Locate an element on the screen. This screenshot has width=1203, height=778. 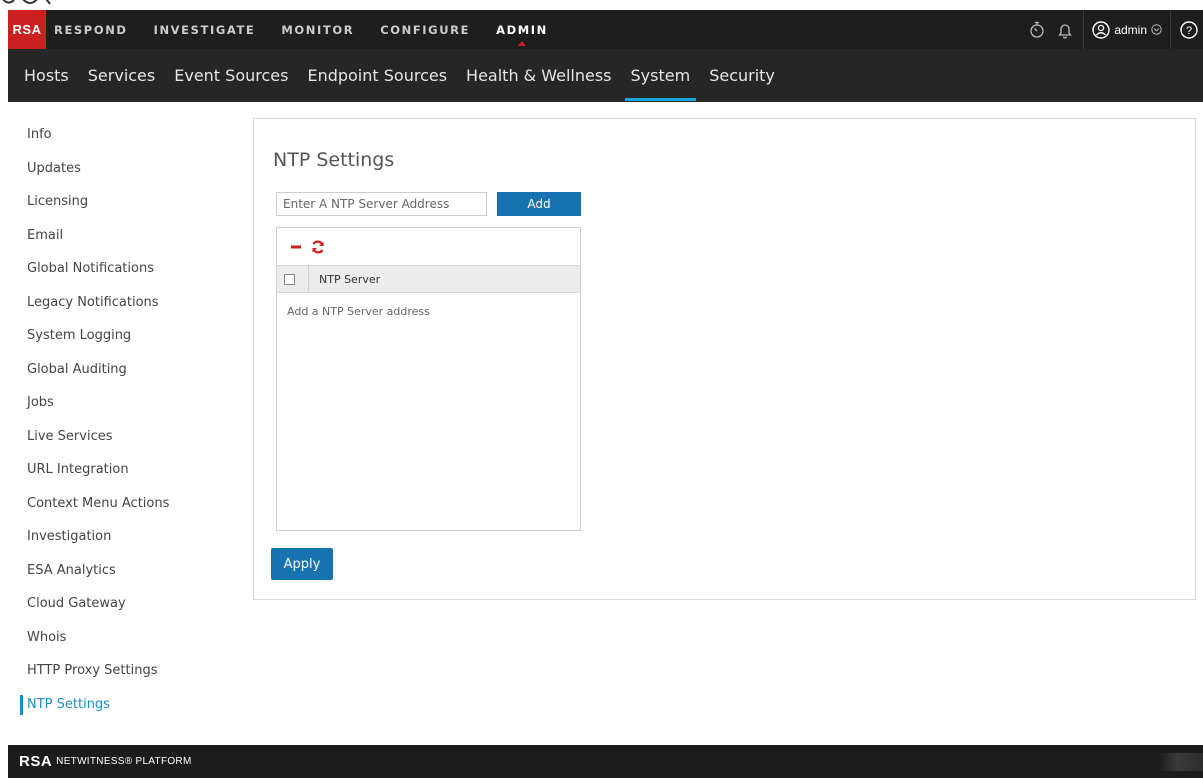
footer-rsa-logo: RSA is located at coordinates (36, 761).